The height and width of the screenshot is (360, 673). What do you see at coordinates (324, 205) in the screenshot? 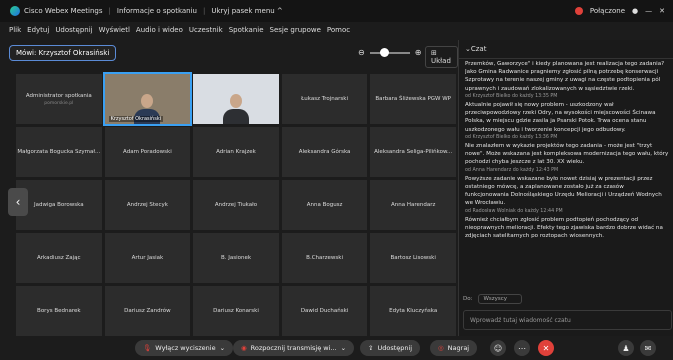
I see `participant-tile: Anna Bogusz` at bounding box center [324, 205].